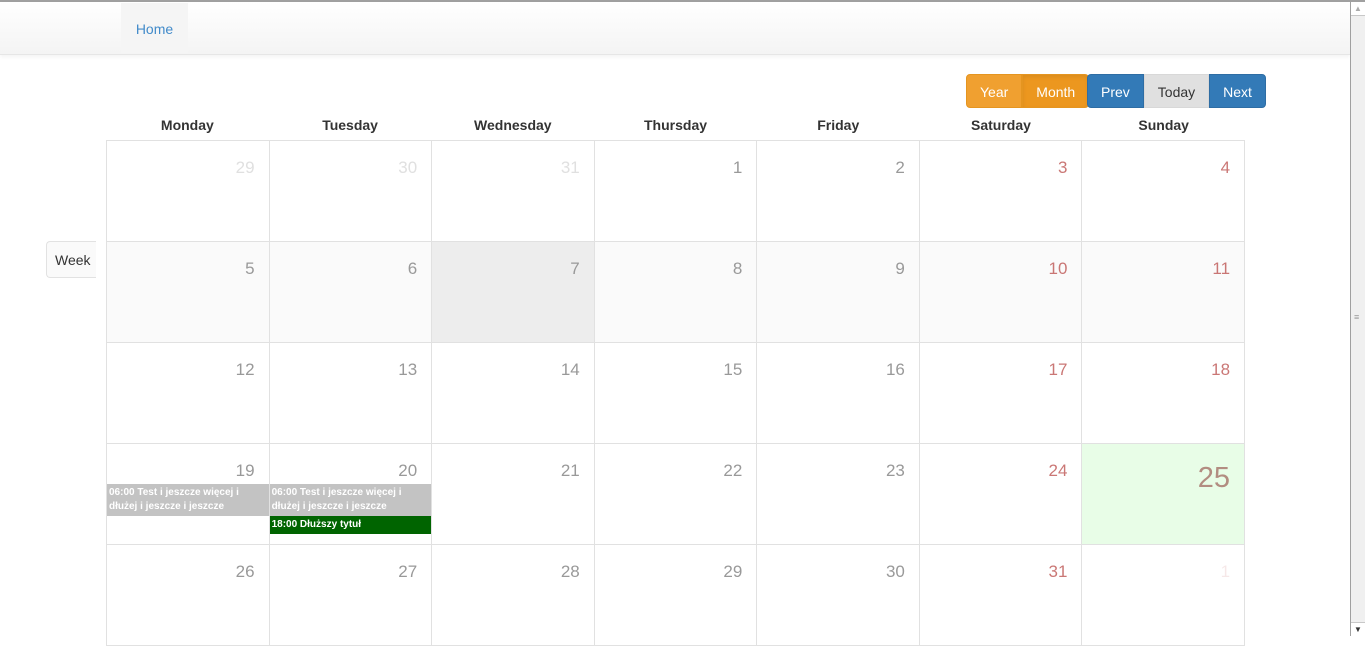  Describe the element at coordinates (71, 259) in the screenshot. I see `week-view-button: Week` at that location.